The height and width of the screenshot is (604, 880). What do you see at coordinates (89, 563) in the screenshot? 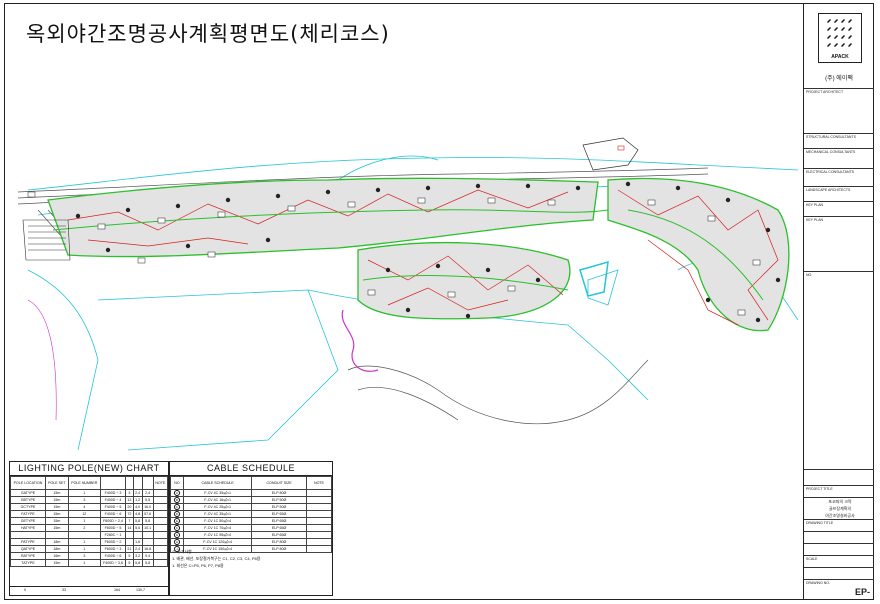
I see `table-row: TATYPE 15m 1 F400D ÷ 3,6 5 5,8 5,8` at bounding box center [89, 563].